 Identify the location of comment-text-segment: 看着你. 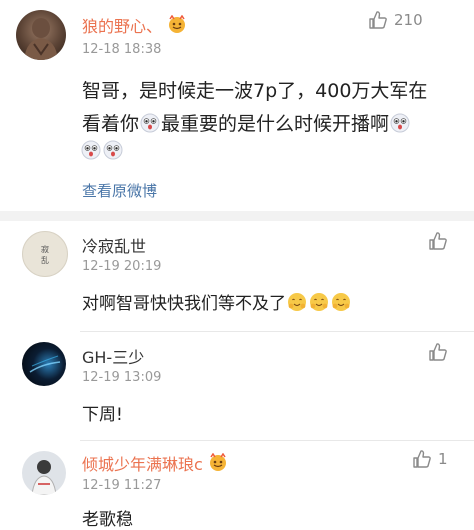
(111, 124).